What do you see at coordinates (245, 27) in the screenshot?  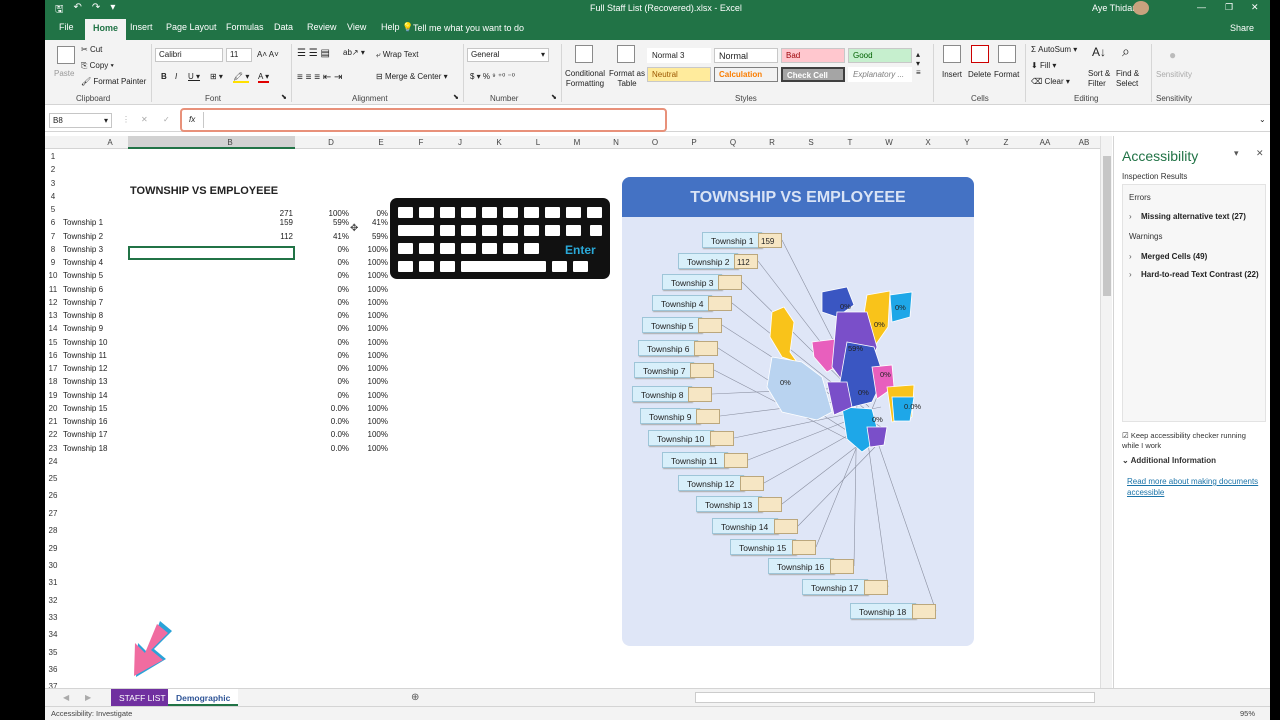 I see `tab-formulas: Formulas` at bounding box center [245, 27].